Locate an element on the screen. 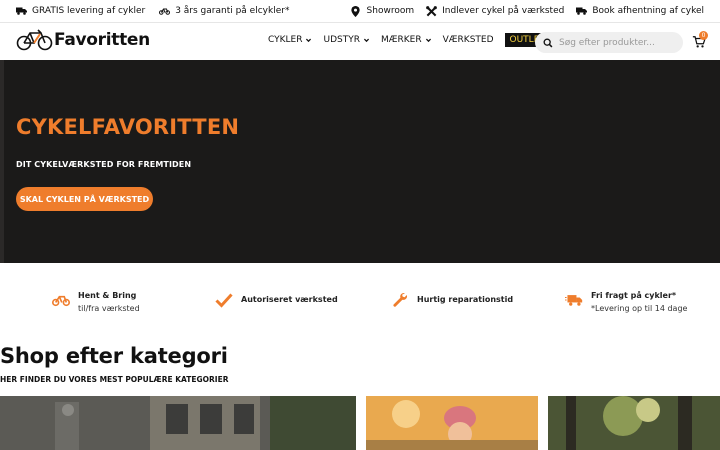 The width and height of the screenshot is (720, 450). workshop-cta-button: SKAL CYKLEN PÅ VÆRKSTED is located at coordinates (84, 199).